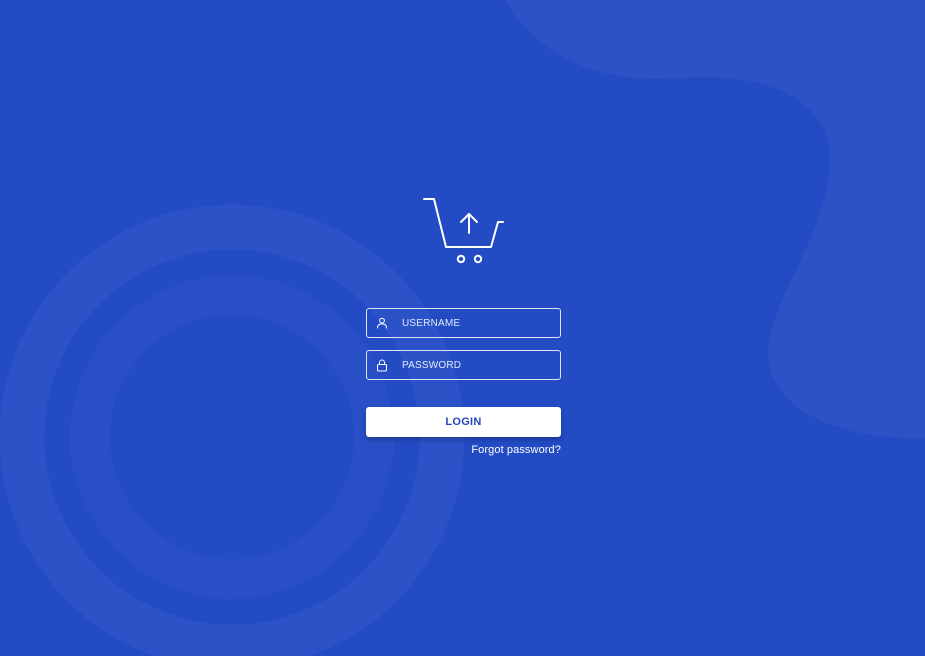 This screenshot has height=656, width=925. I want to click on password-field, so click(463, 365).